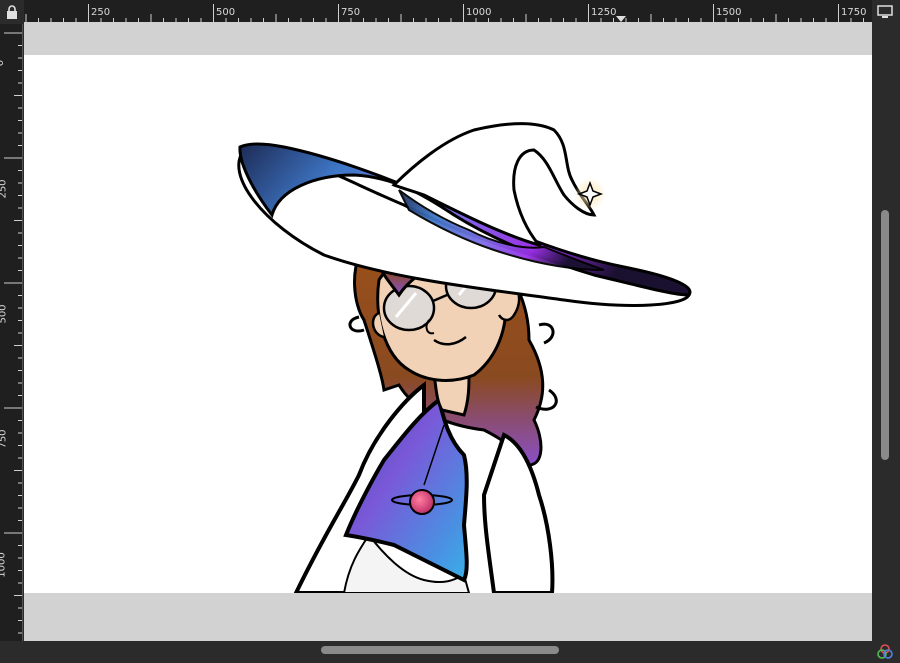  Describe the element at coordinates (4, 314) in the screenshot. I see `v-ruler-label-500: 500` at that location.